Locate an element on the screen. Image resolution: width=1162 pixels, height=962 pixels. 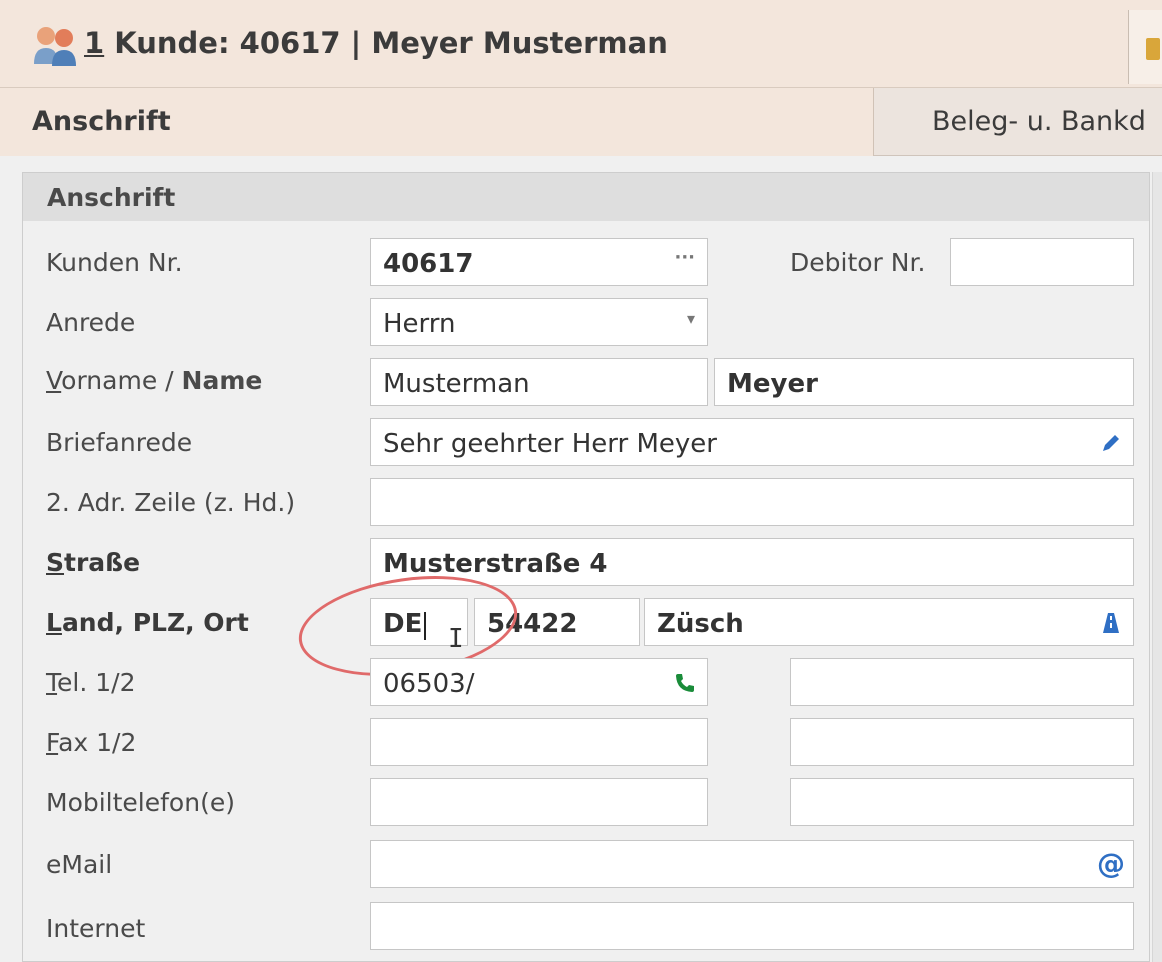
adr-zeile2-label: 2. Adr. Zeile (z. Hd.) is located at coordinates (171, 502).